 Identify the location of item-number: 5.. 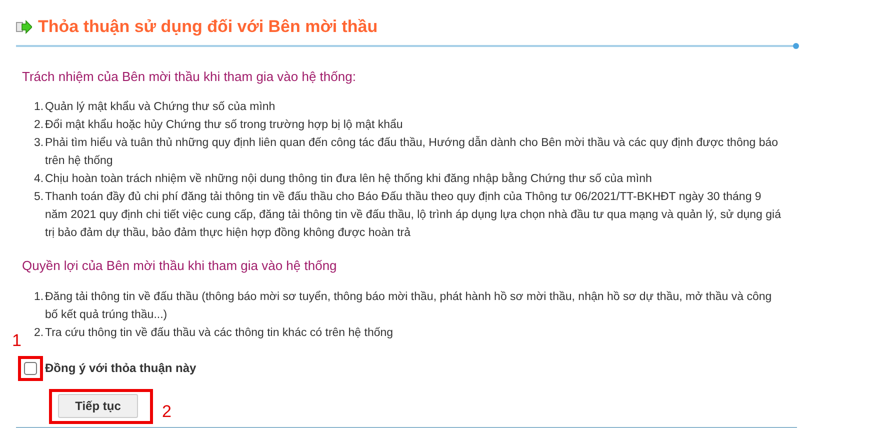
(39, 197).